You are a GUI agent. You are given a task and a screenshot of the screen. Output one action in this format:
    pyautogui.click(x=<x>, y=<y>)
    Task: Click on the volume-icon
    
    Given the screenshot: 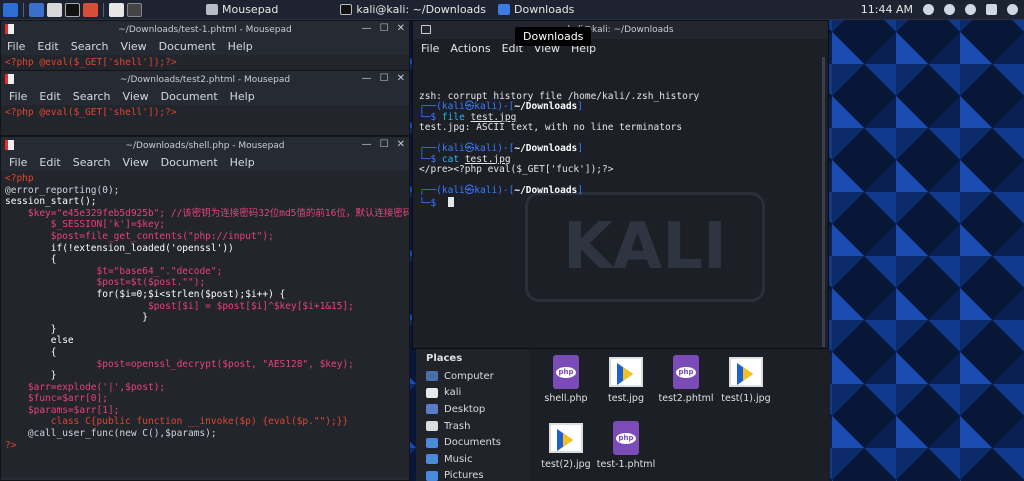 What is the action you would take?
    pyautogui.click(x=970, y=9)
    